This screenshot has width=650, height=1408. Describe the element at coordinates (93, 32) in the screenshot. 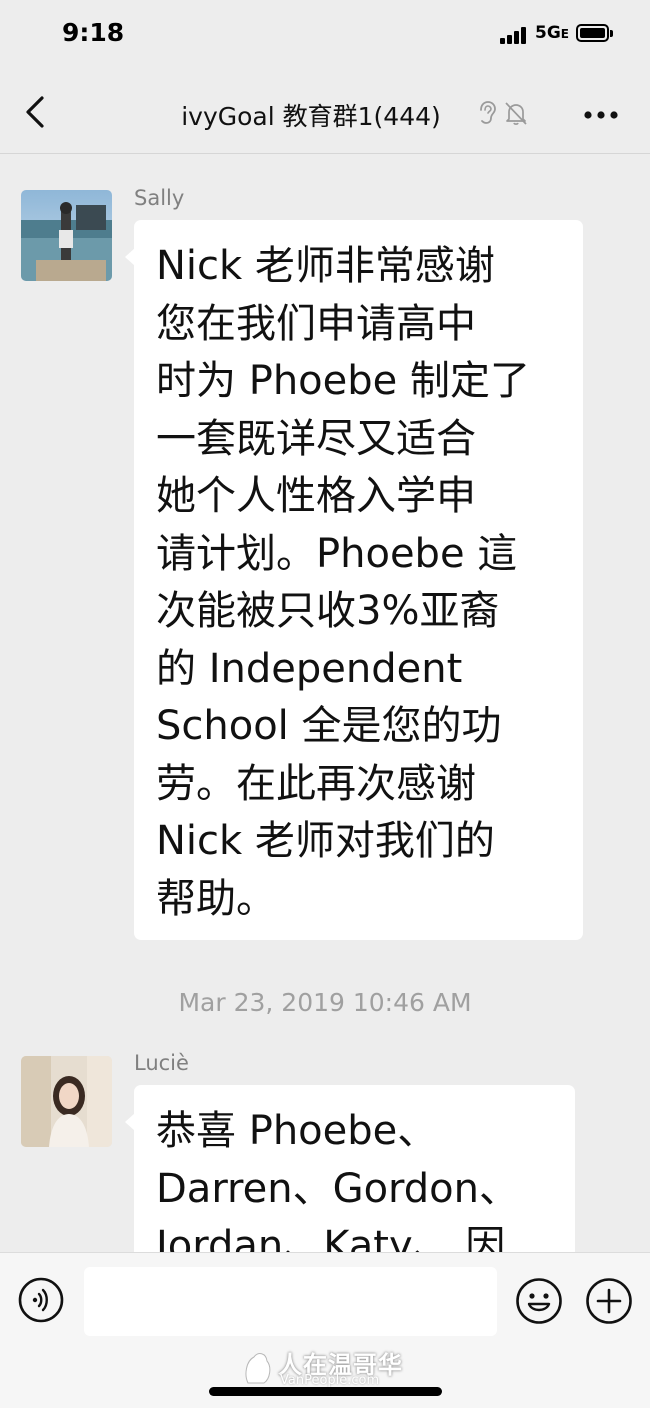

I see `status-time: 9:18` at that location.